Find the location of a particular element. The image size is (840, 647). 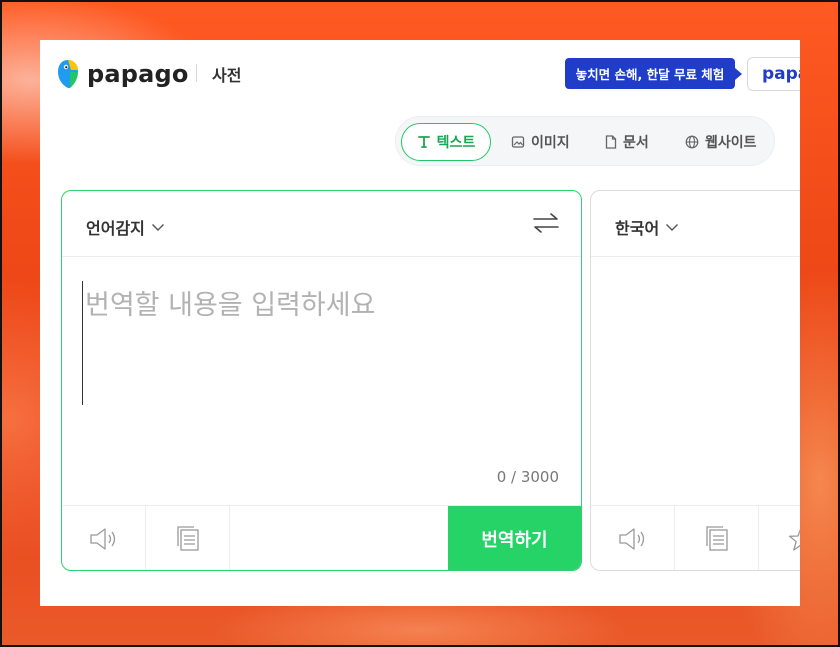

translate-button: 번역하기 is located at coordinates (514, 538).